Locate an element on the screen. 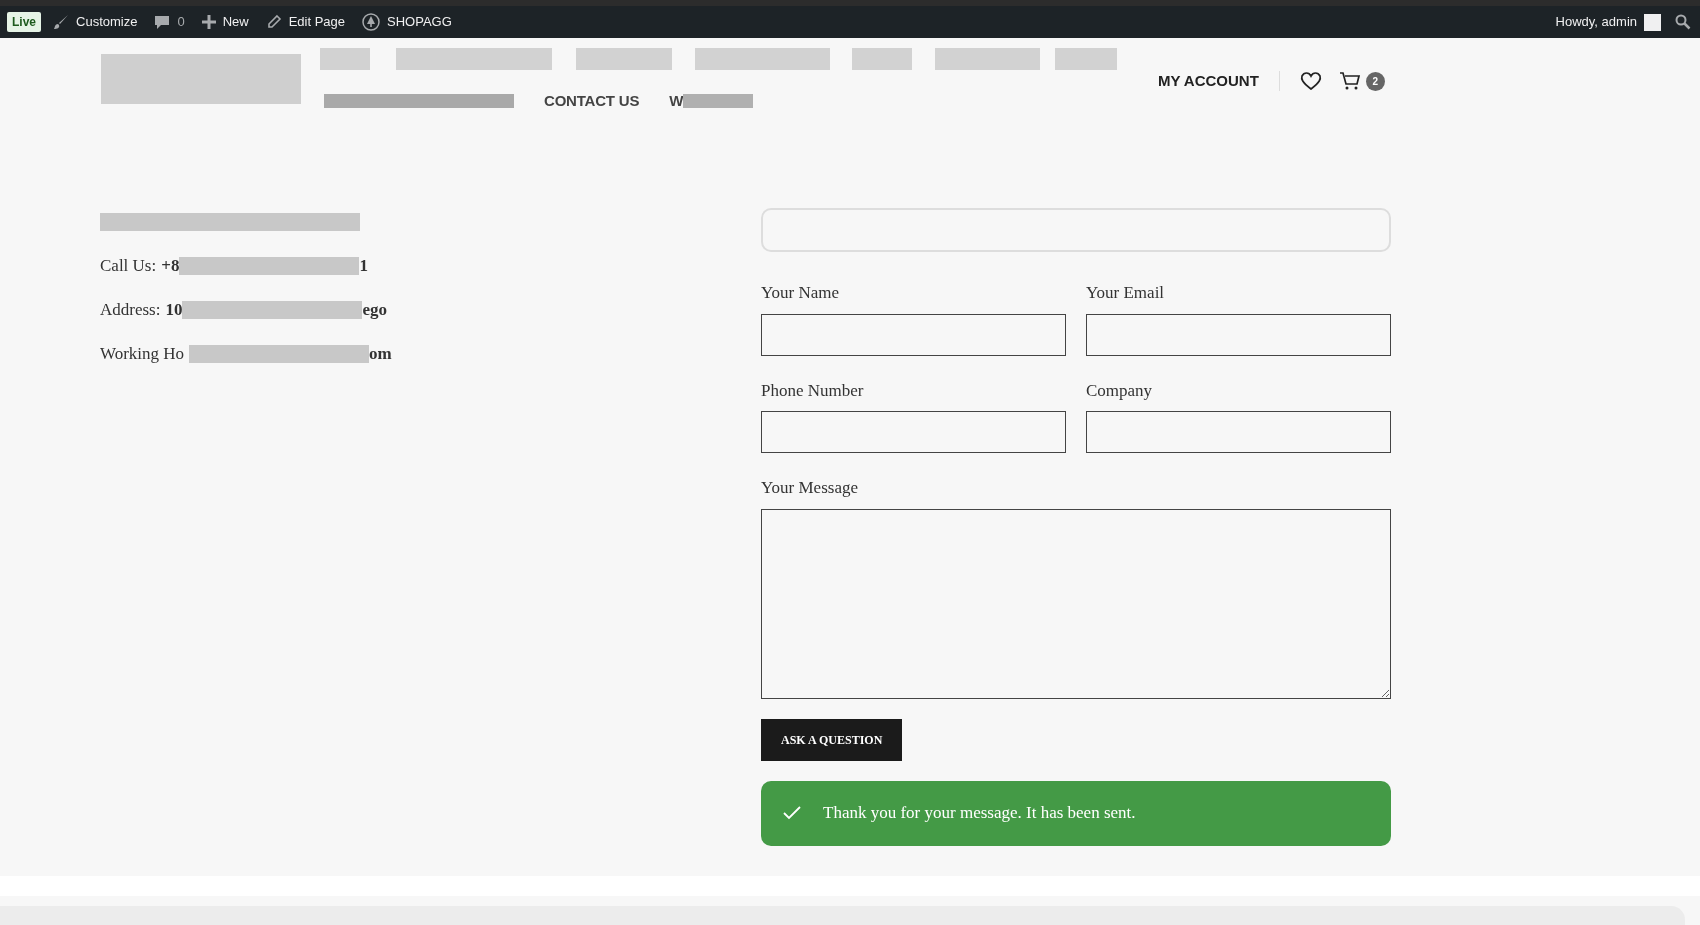 Image resolution: width=1700 pixels, height=925 pixels. toolbar-link: 0 is located at coordinates (169, 22).